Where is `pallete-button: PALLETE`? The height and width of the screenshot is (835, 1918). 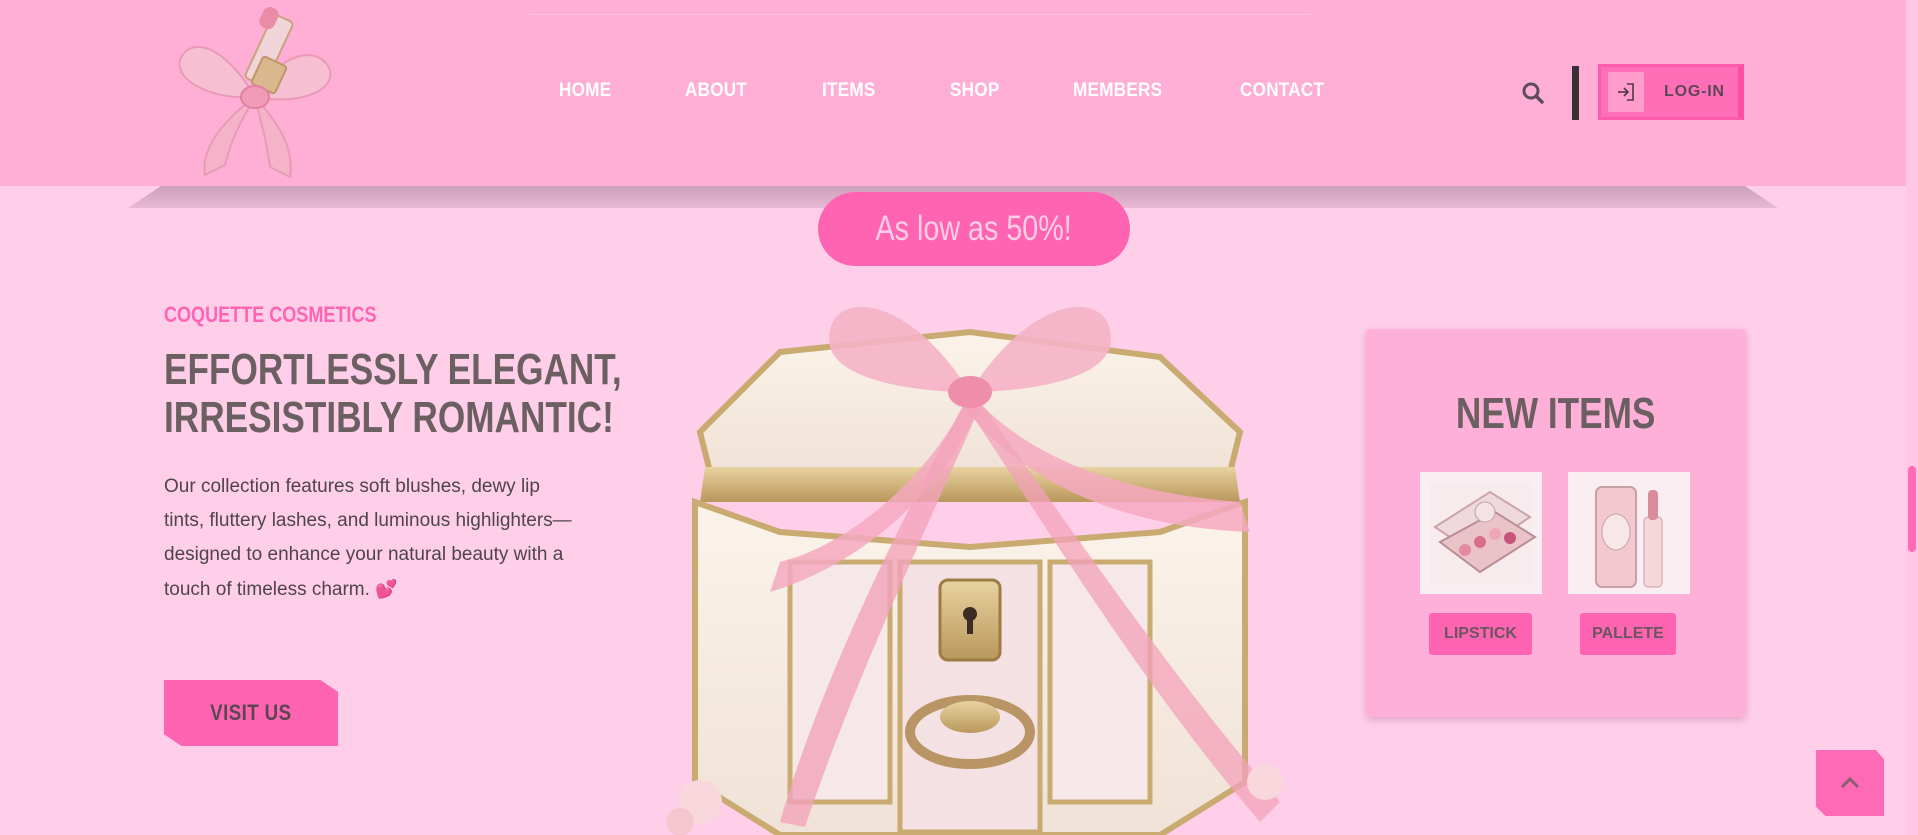
pallete-button: PALLETE is located at coordinates (1628, 634).